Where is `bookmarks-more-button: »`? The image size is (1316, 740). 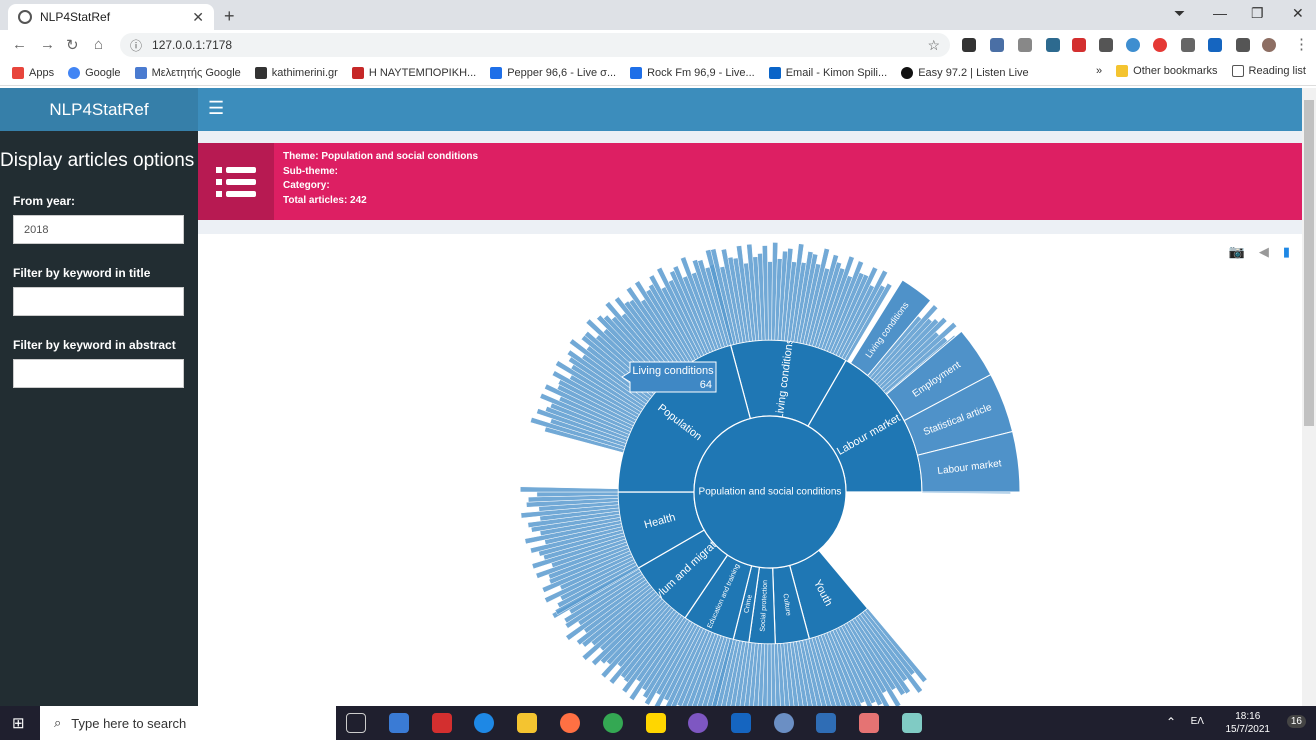
bookmarks-more-button: » is located at coordinates (1099, 71).